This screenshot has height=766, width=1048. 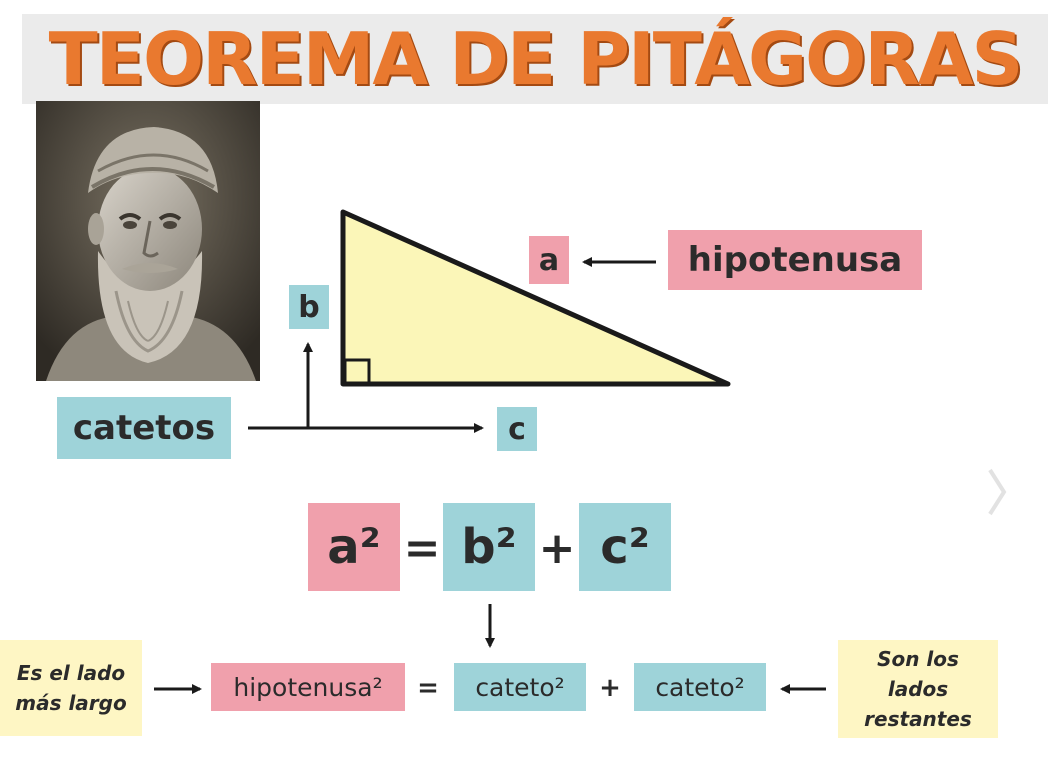 What do you see at coordinates (918, 689) in the screenshot?
I see `note-remaining-sides: Son los lados restantes` at bounding box center [918, 689].